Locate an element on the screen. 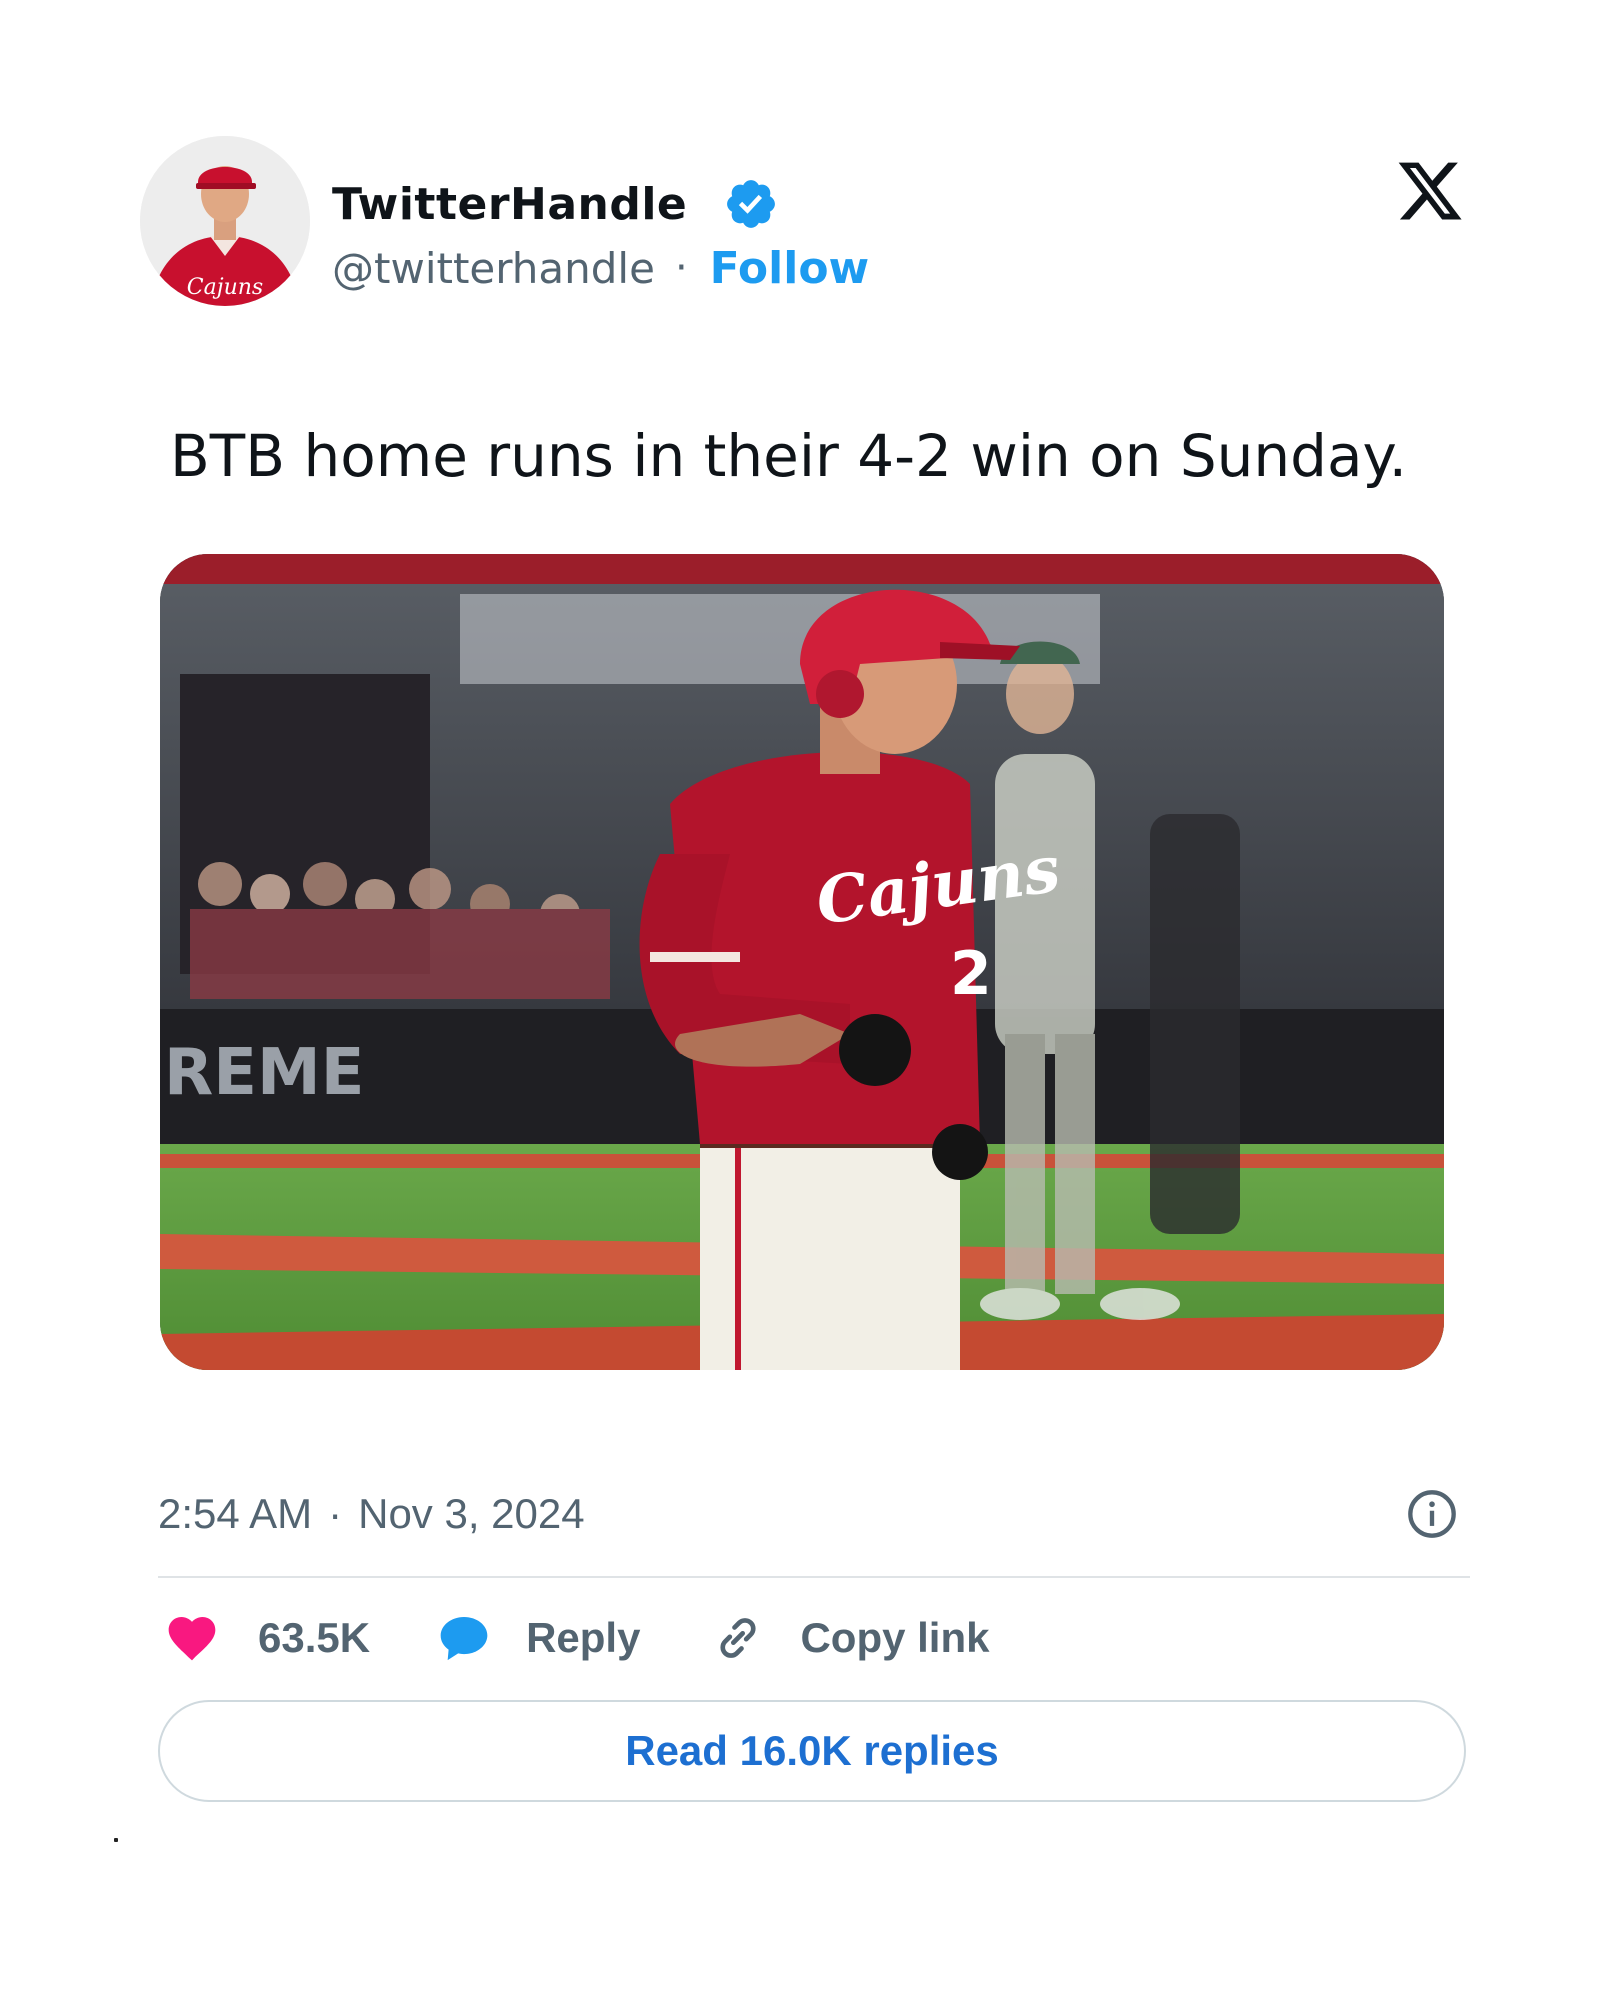 This screenshot has height=2000, width=1600. copy-link-label: Copy link is located at coordinates (895, 1637).